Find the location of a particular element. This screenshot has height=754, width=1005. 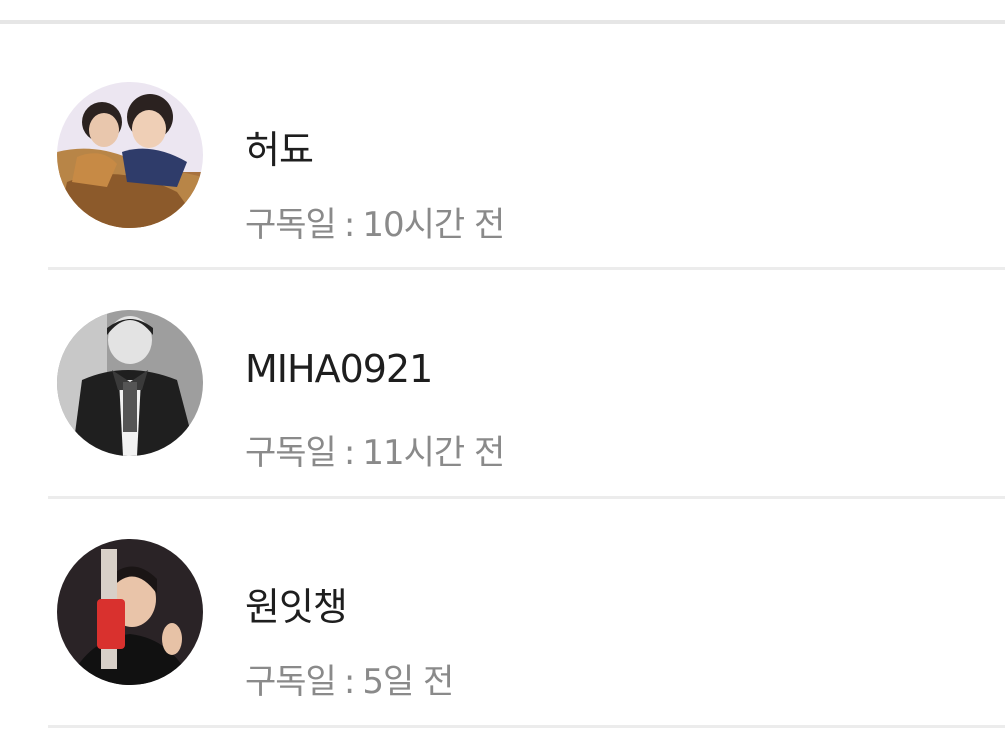

subscribe-time: 10시간 전 is located at coordinates (433, 225).